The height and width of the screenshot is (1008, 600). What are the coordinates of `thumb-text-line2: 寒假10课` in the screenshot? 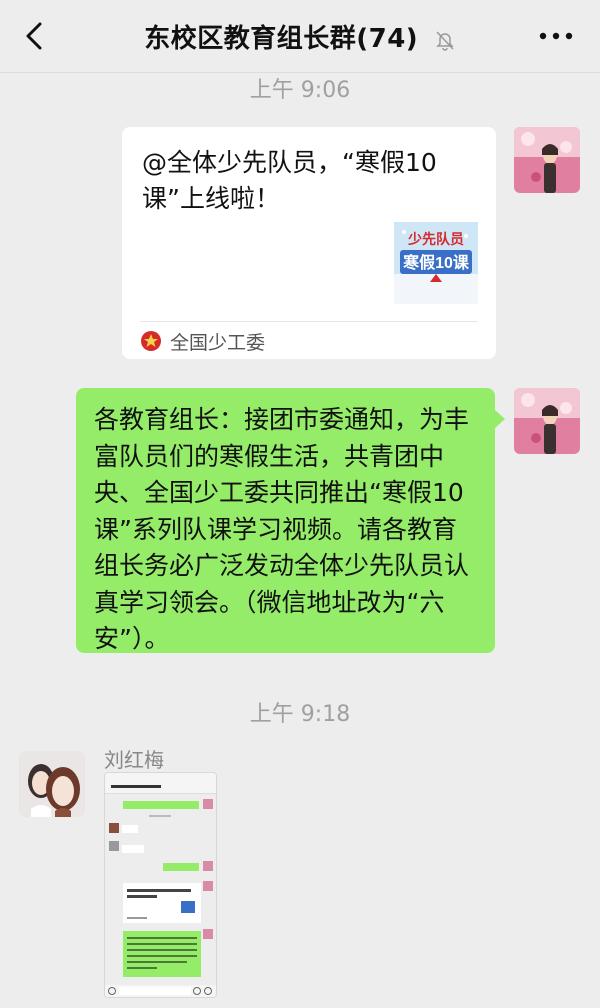 It's located at (436, 262).